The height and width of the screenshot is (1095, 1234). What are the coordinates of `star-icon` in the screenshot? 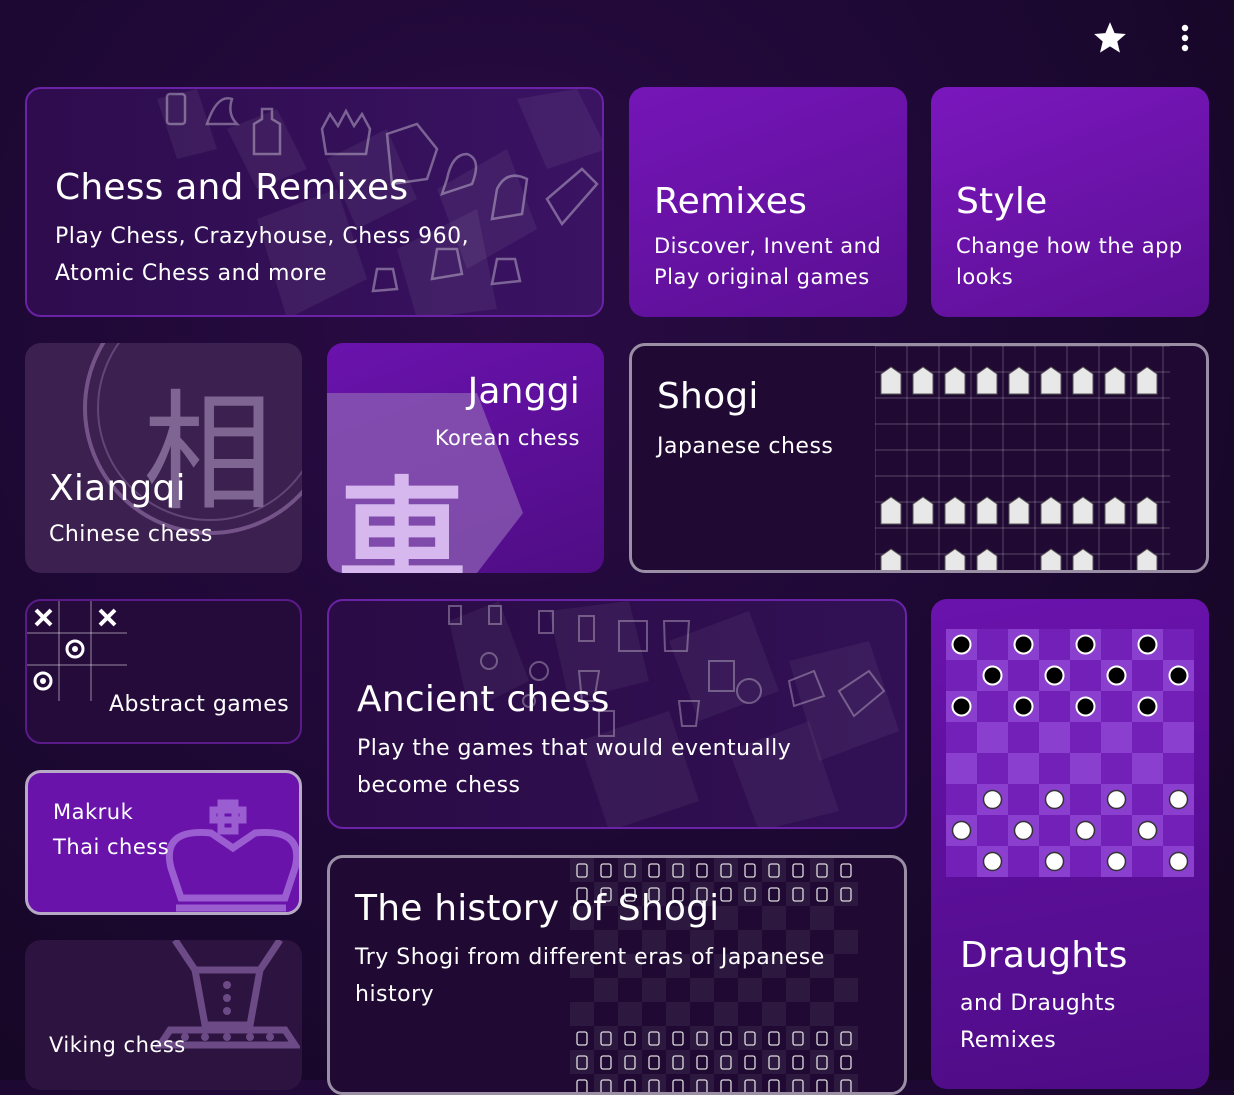 It's located at (1110, 37).